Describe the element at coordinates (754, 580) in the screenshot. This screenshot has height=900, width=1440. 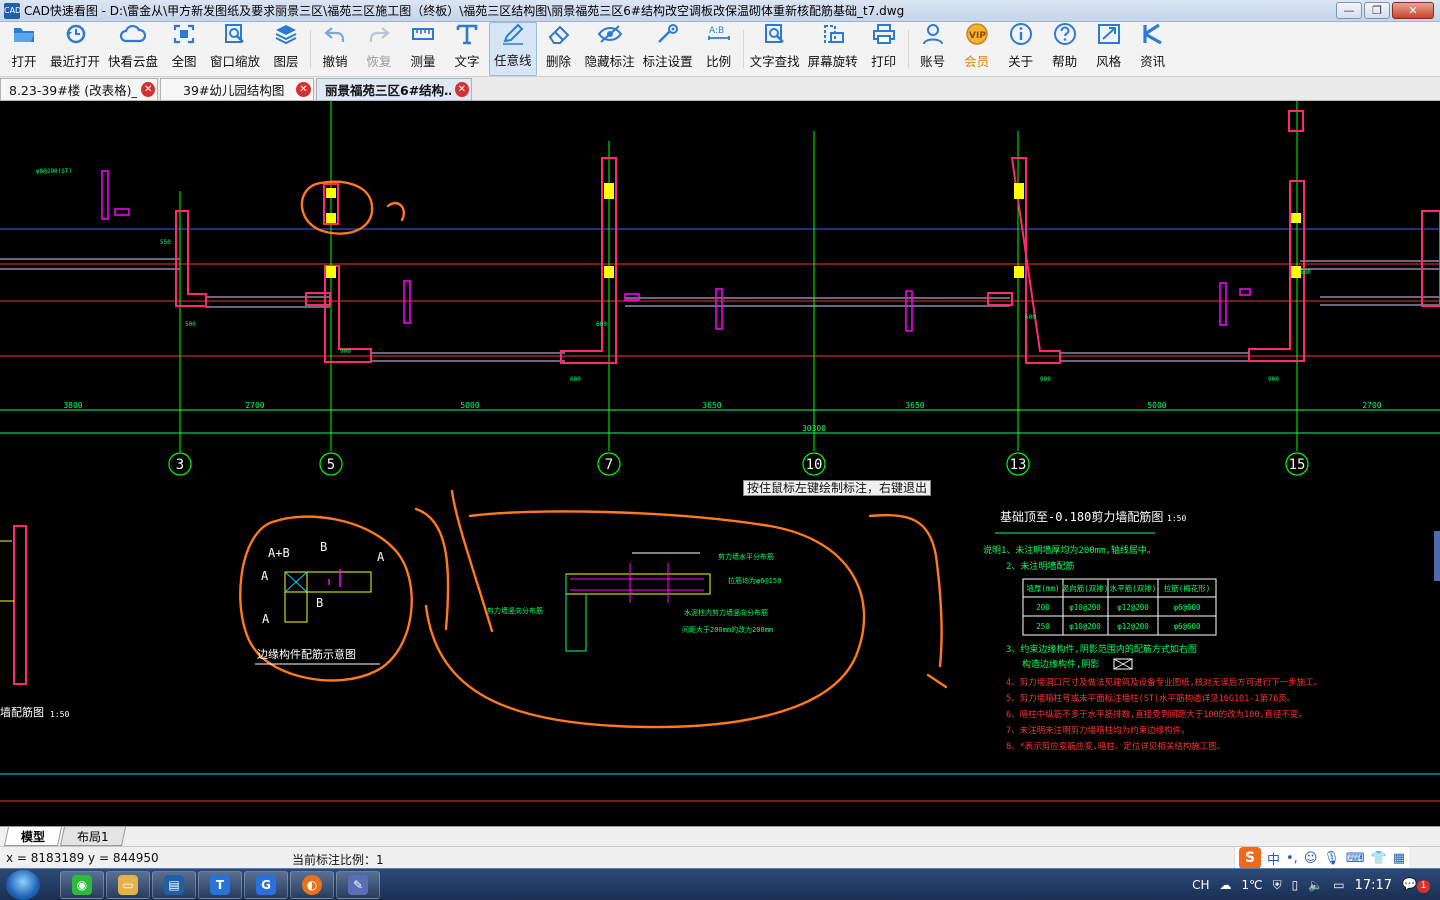
I see `detail-label: 拉筋均为φ6@150` at that location.